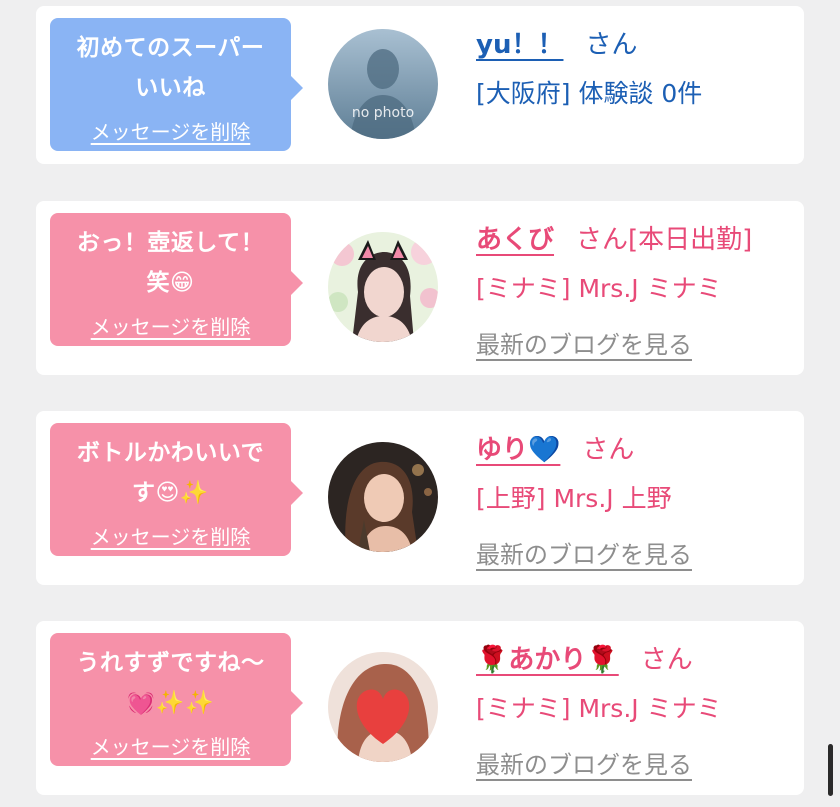 The height and width of the screenshot is (807, 840). What do you see at coordinates (547, 660) in the screenshot?
I see `member-name-link: 🌹あかり🌹` at bounding box center [547, 660].